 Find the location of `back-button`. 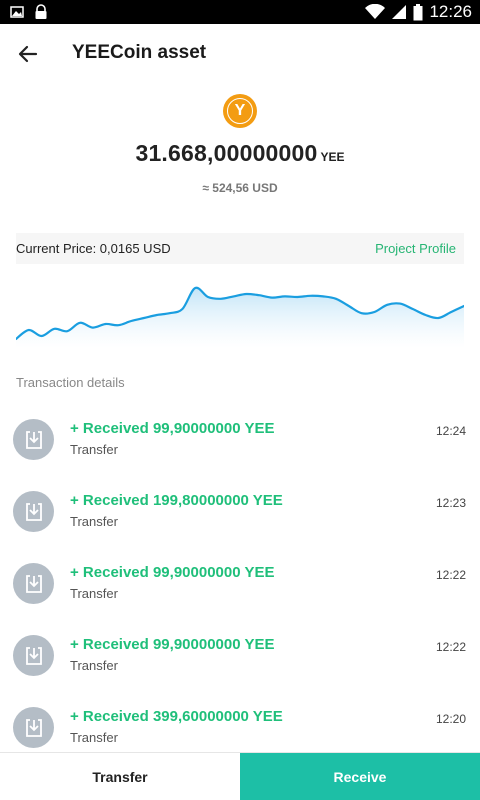

back-button is located at coordinates (28, 54).